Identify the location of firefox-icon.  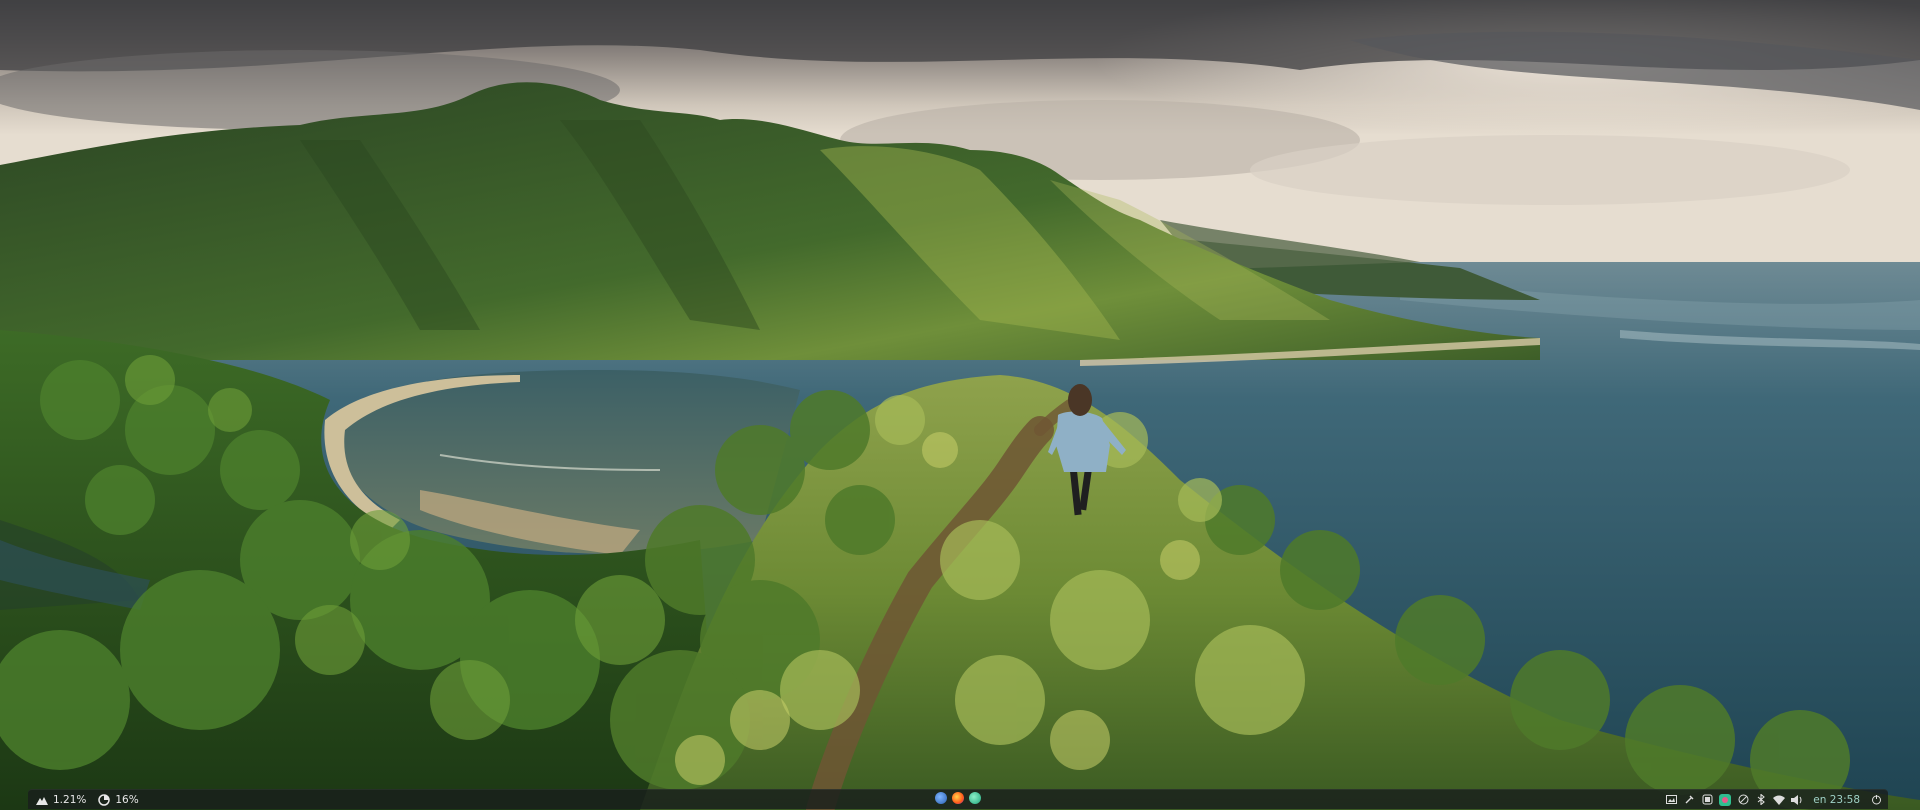
(958, 798).